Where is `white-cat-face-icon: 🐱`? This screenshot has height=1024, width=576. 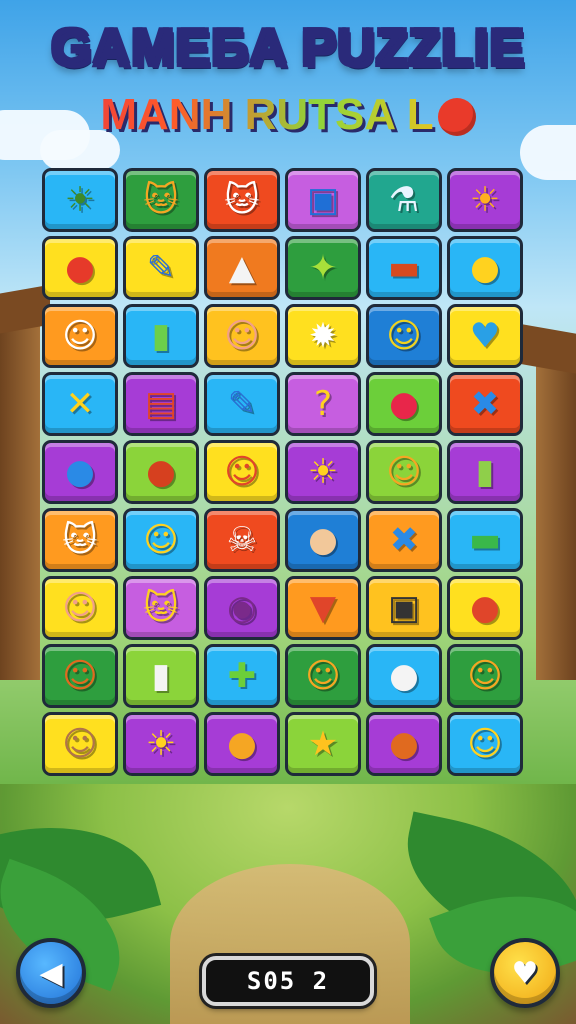 white-cat-face-icon: 🐱 is located at coordinates (242, 200).